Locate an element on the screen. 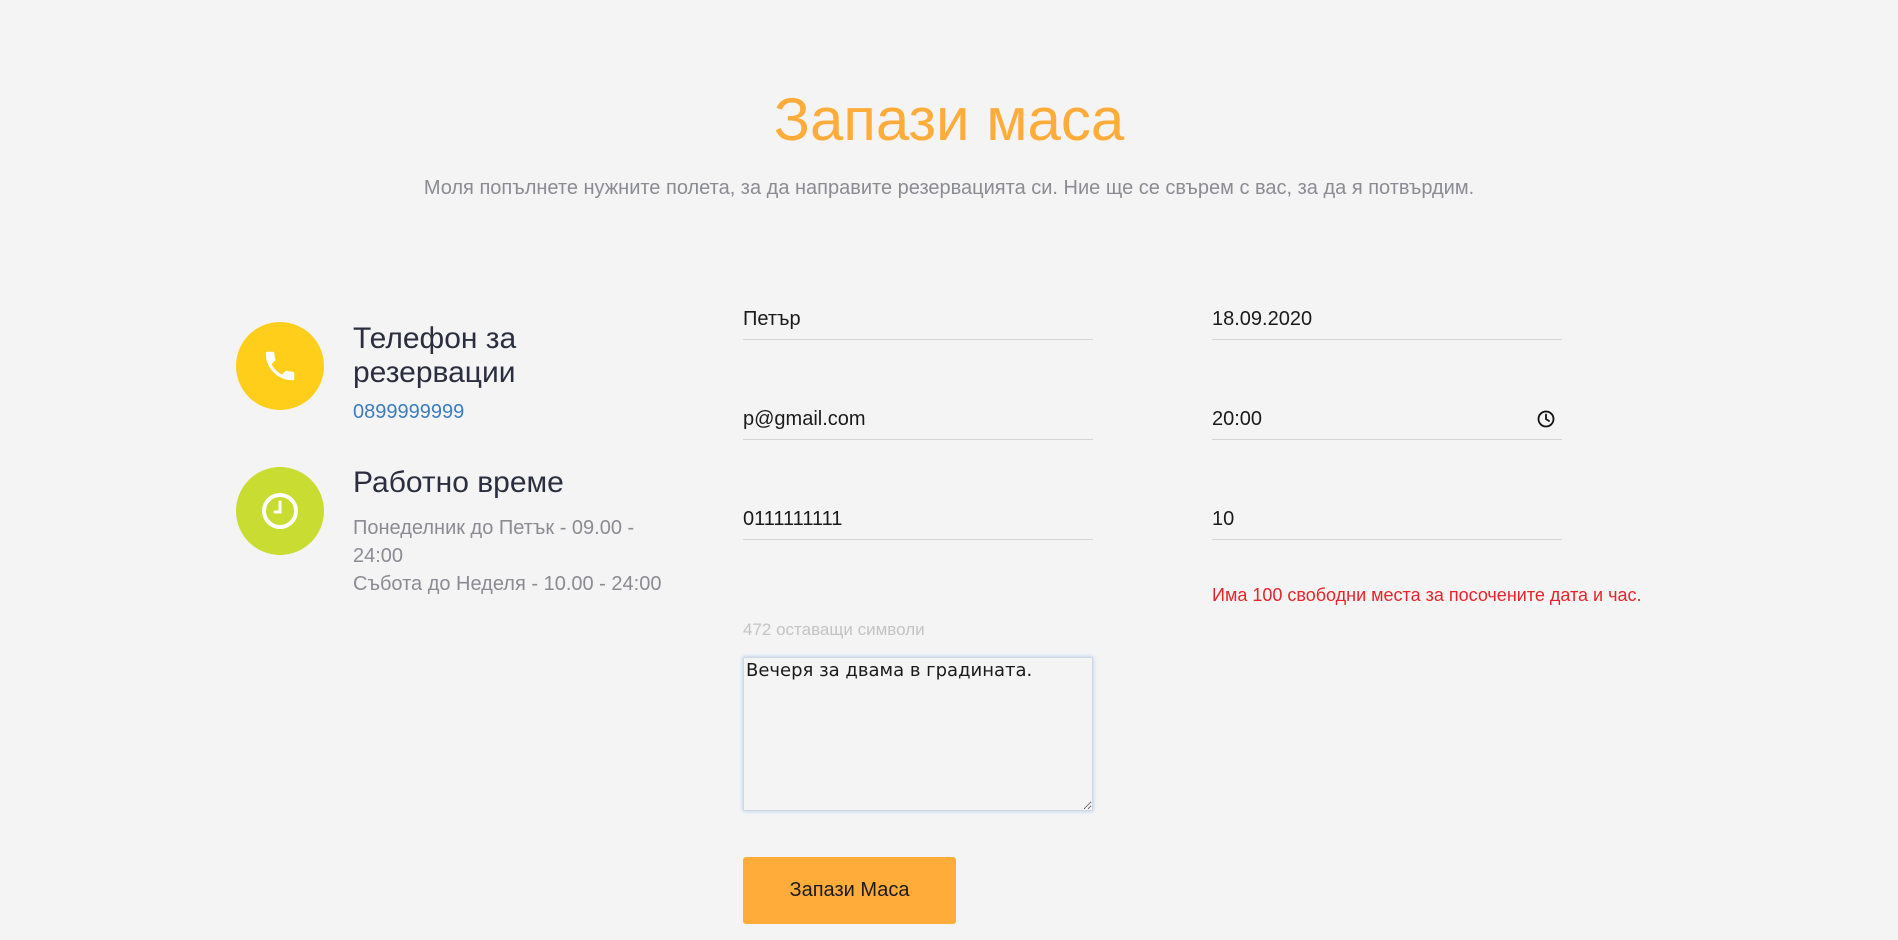 This screenshot has height=940, width=1898. clock-picker-icon is located at coordinates (1546, 419).